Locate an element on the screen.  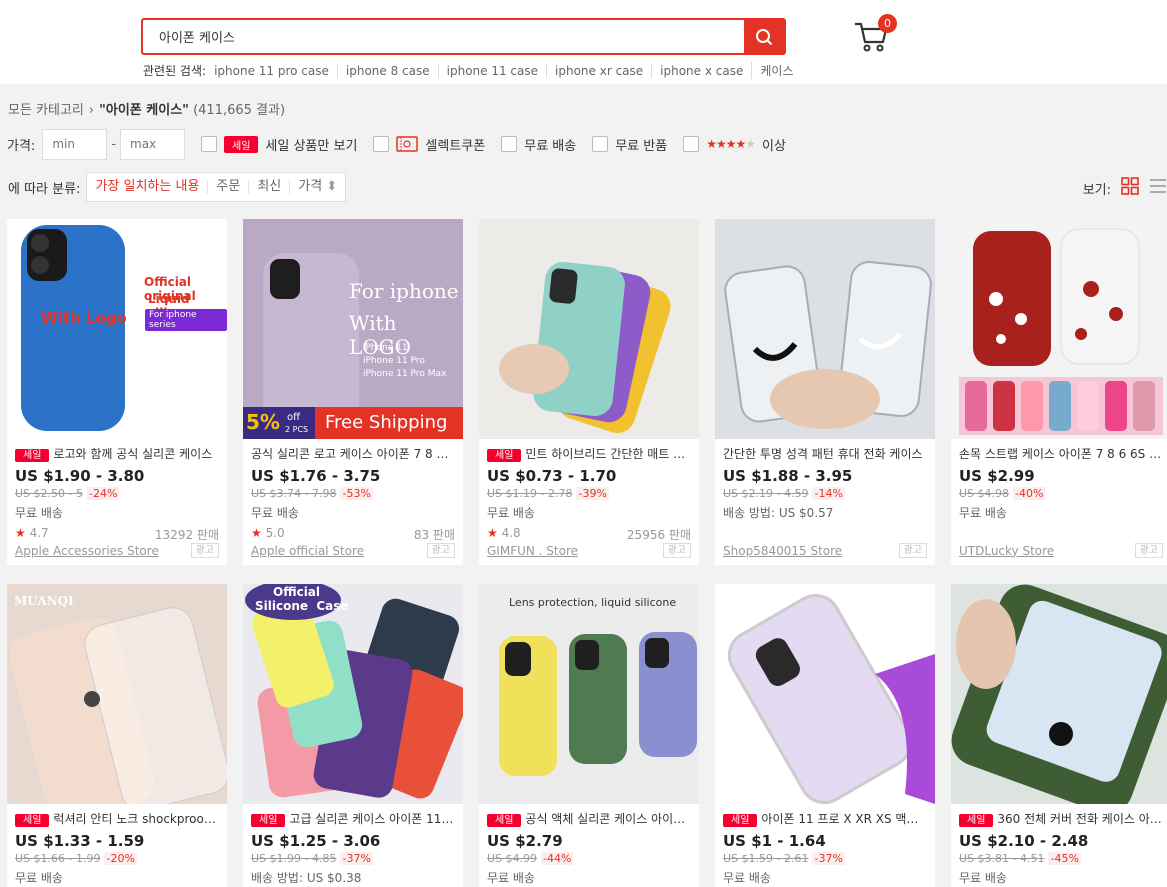
grid-view-button is located at coordinates (1130, 188).